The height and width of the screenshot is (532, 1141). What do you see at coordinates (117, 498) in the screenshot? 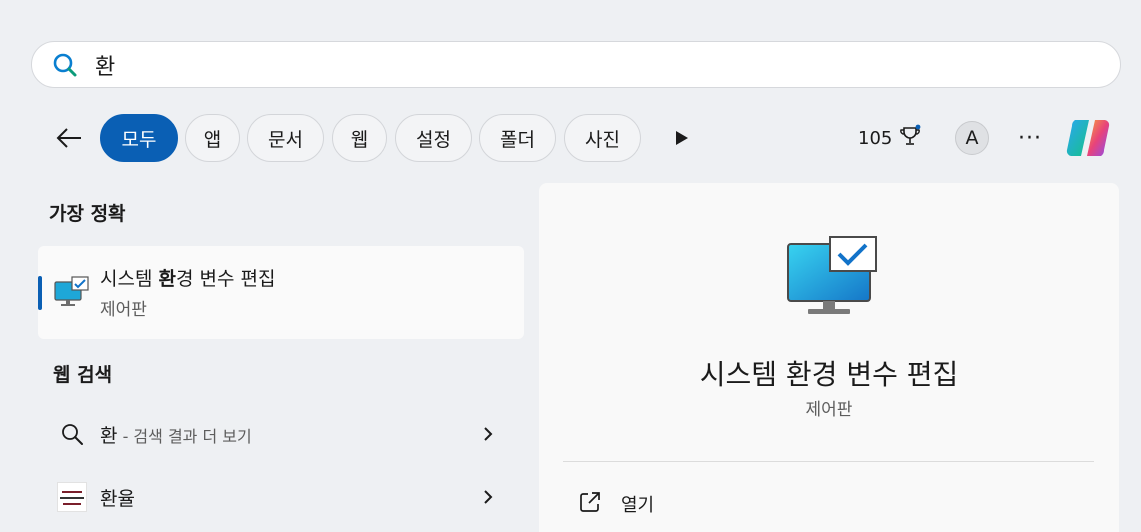
I see `web-search-label: 환율` at bounding box center [117, 498].